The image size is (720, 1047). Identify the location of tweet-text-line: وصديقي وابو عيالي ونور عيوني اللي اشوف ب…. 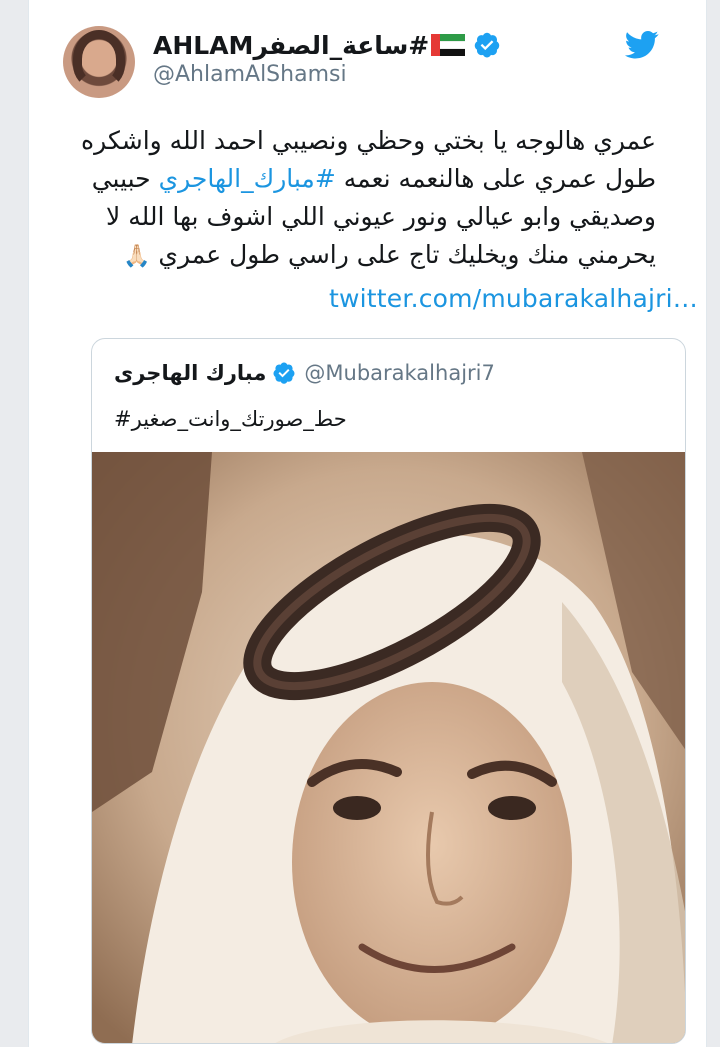
(381, 216).